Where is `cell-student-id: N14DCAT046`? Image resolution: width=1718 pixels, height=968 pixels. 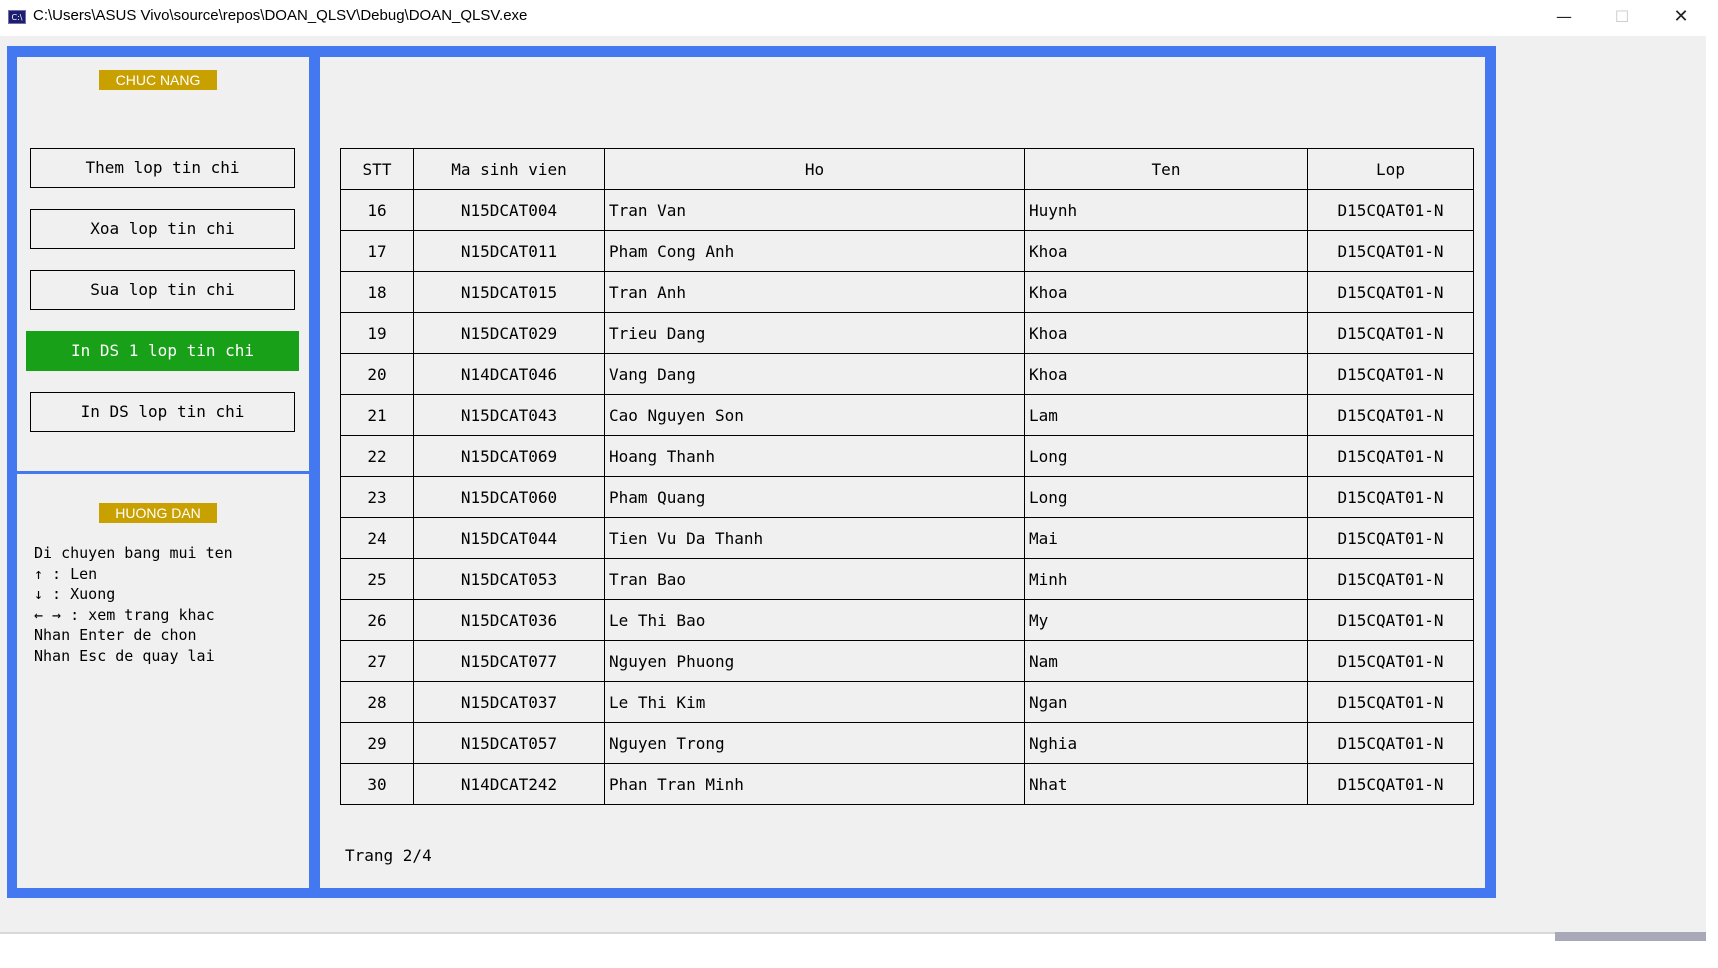 cell-student-id: N14DCAT046 is located at coordinates (509, 374).